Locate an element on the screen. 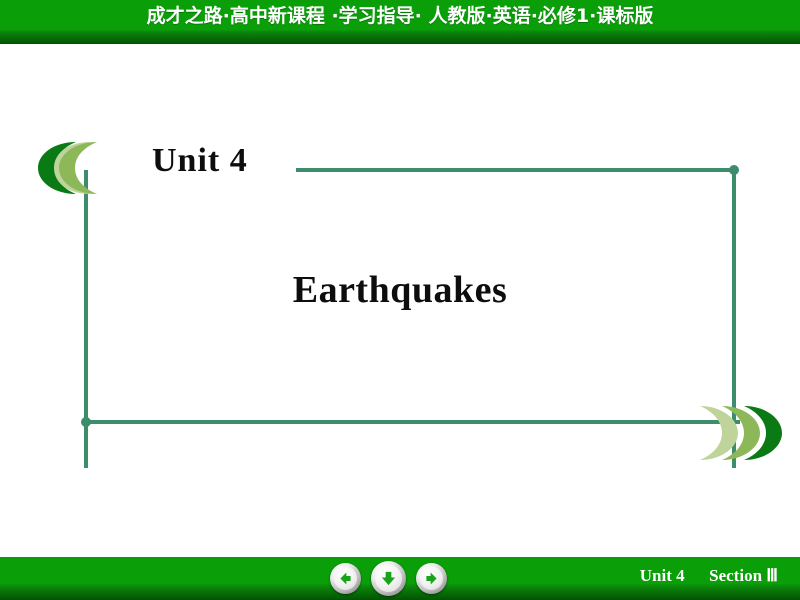 This screenshot has width=800, height=600. course-banner-title: 成才之路·高中新课程 ·学习指导· 人教版·英语·必修1·课标版 is located at coordinates (400, 16).